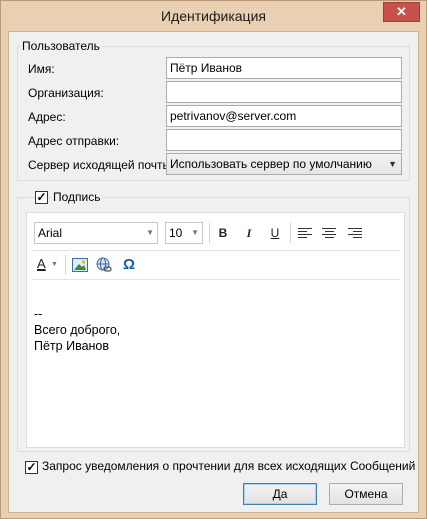 The height and width of the screenshot is (519, 427). Describe the element at coordinates (41, 69) in the screenshot. I see `name-label: Имя:` at that location.